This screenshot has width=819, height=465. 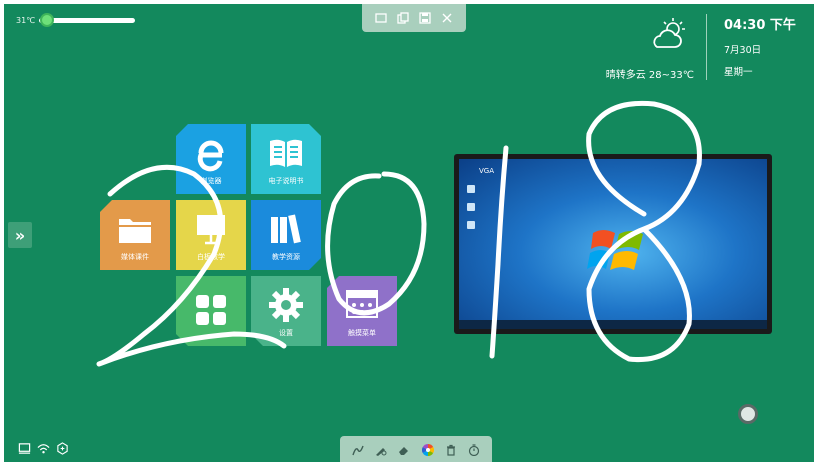 I want to click on tile-e-manual: 电子说明书, so click(x=286, y=159).